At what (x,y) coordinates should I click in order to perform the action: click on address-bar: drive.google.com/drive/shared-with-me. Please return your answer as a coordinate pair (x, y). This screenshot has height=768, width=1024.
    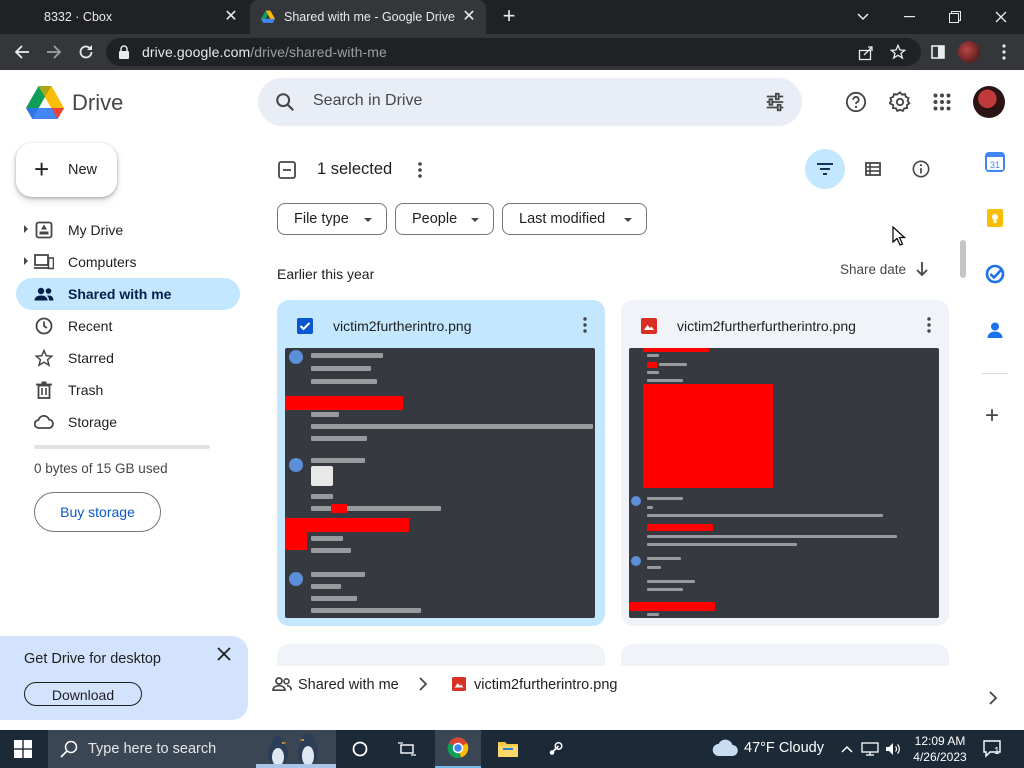
    Looking at the image, I should click on (513, 52).